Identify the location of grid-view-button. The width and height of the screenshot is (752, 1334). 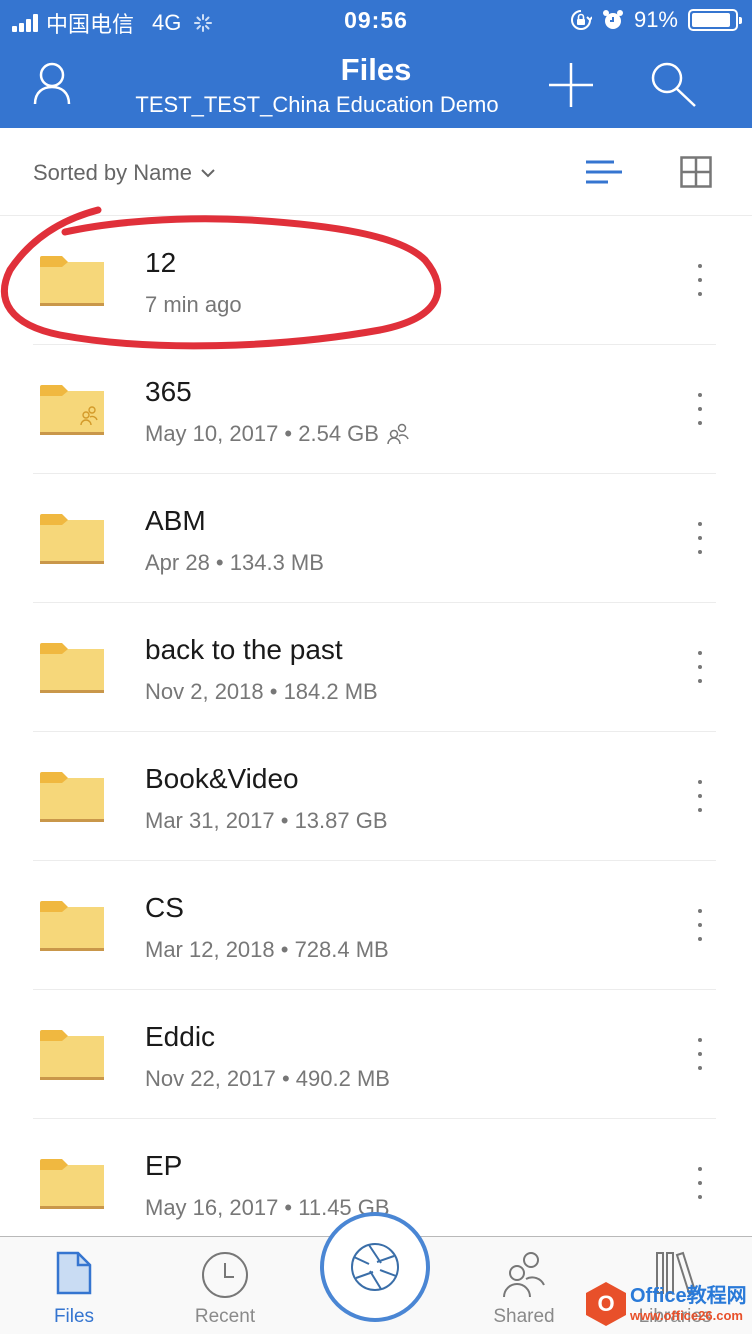
(696, 174).